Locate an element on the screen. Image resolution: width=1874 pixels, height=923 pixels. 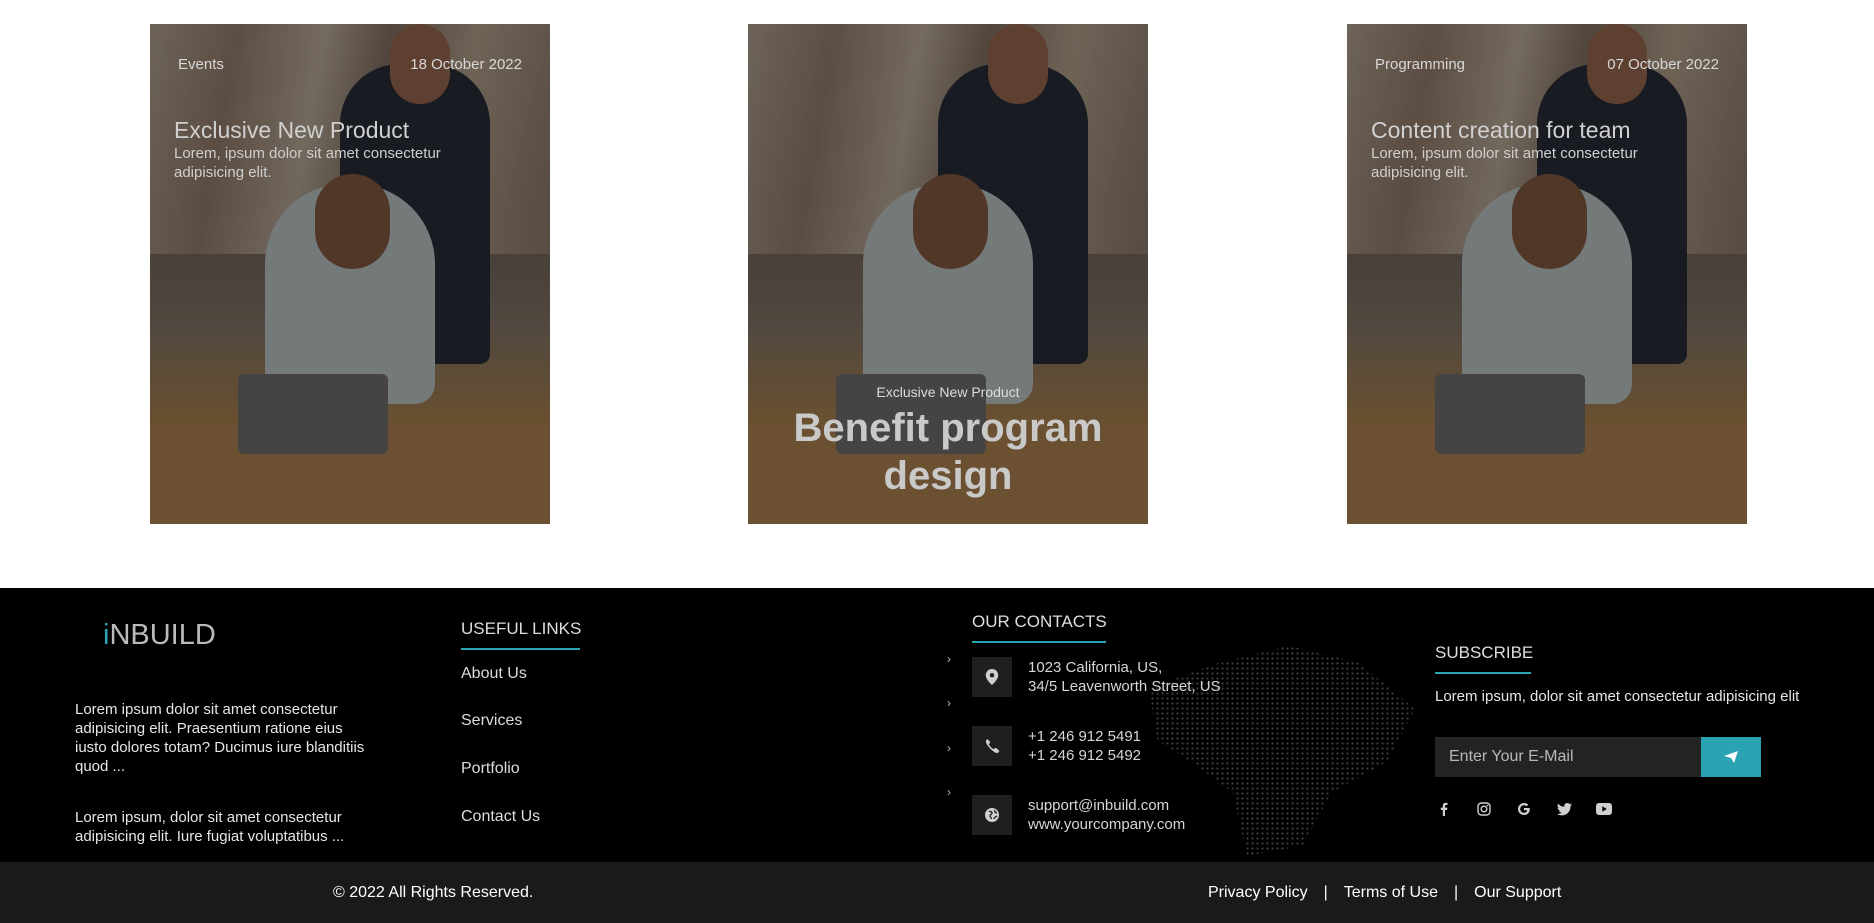
youtube-icon is located at coordinates (1604, 809).